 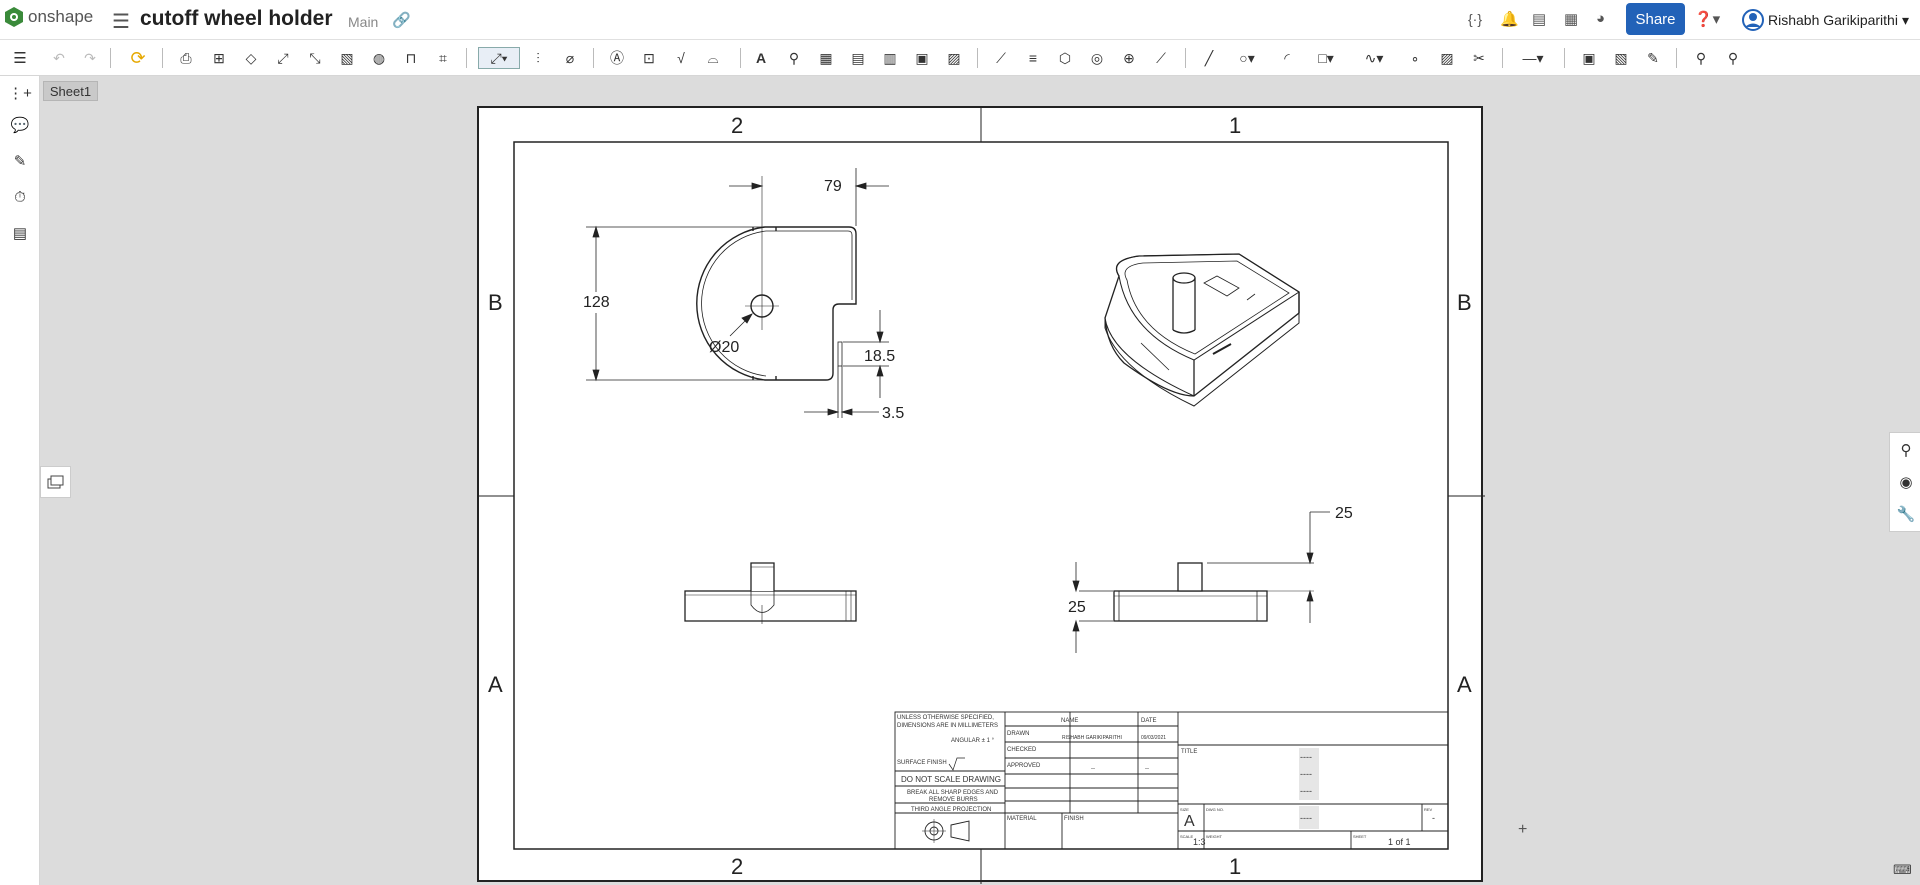 What do you see at coordinates (20, 161) in the screenshot?
I see `properties-icon: ✎` at bounding box center [20, 161].